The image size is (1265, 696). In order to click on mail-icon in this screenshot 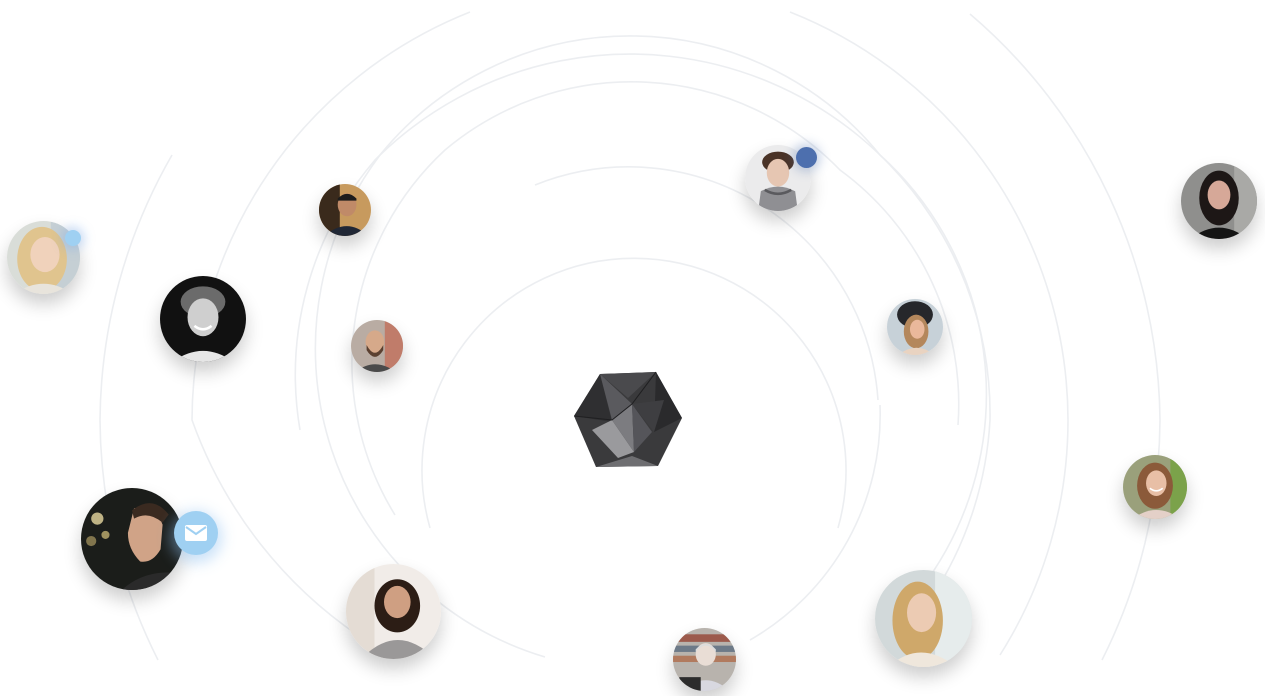, I will do `click(196, 533)`.